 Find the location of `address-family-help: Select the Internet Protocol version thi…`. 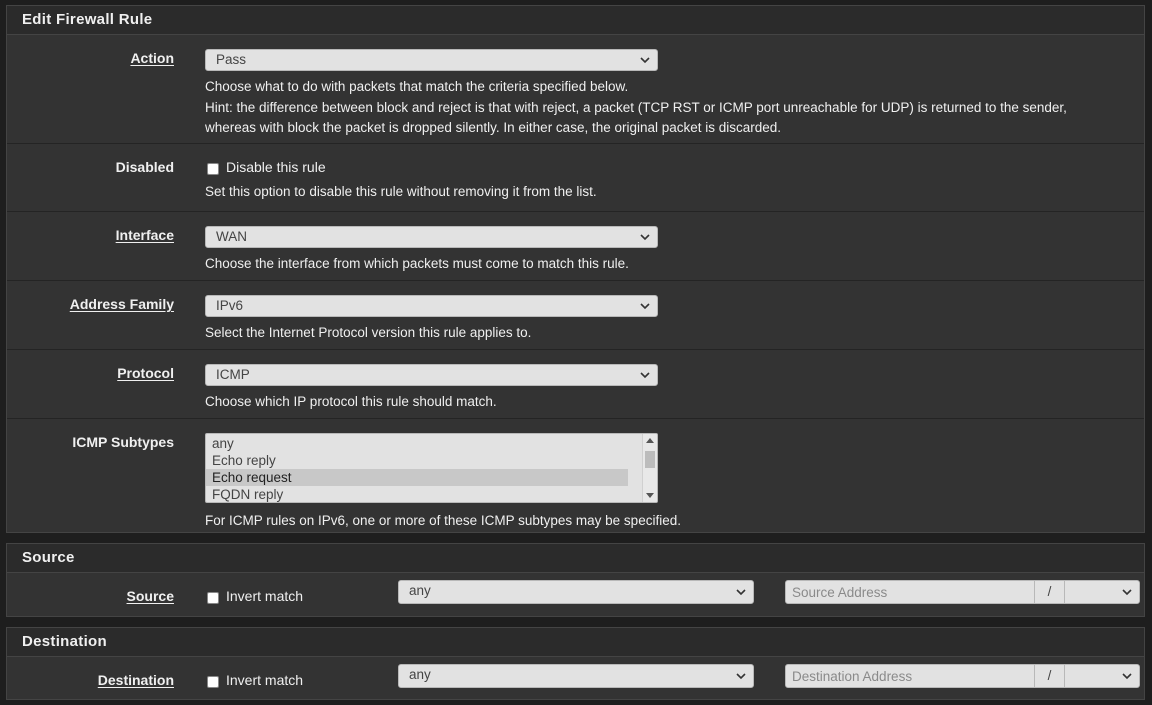

address-family-help: Select the Internet Protocol version thi… is located at coordinates (368, 332).